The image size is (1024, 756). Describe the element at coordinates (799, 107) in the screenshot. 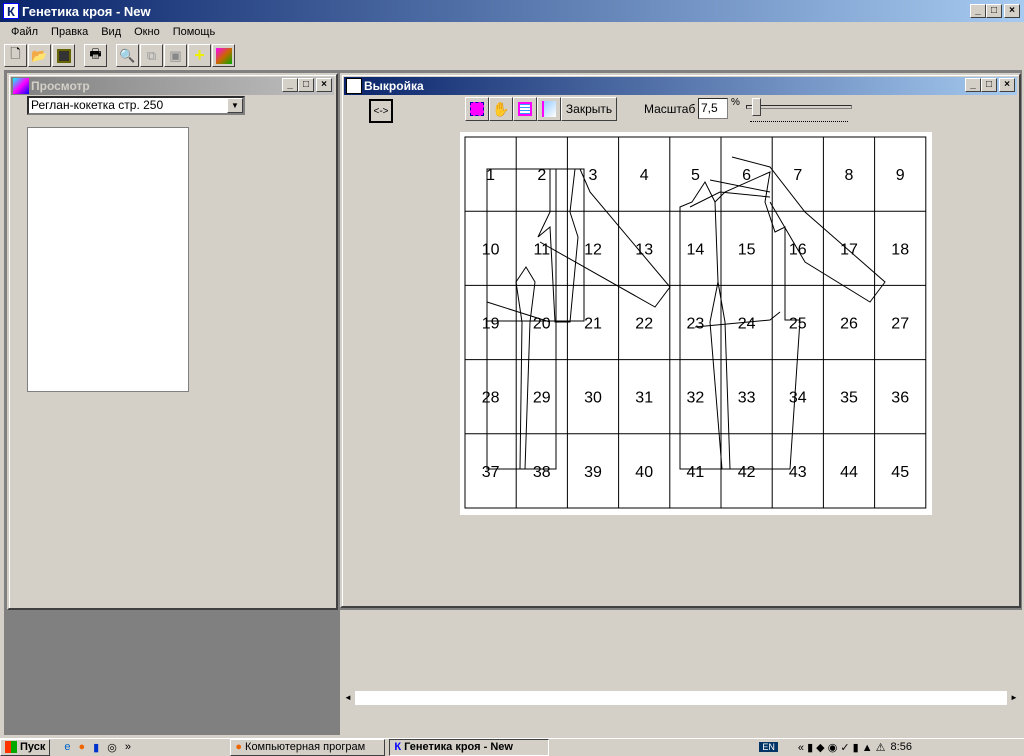

I see `scale-slider-track` at that location.